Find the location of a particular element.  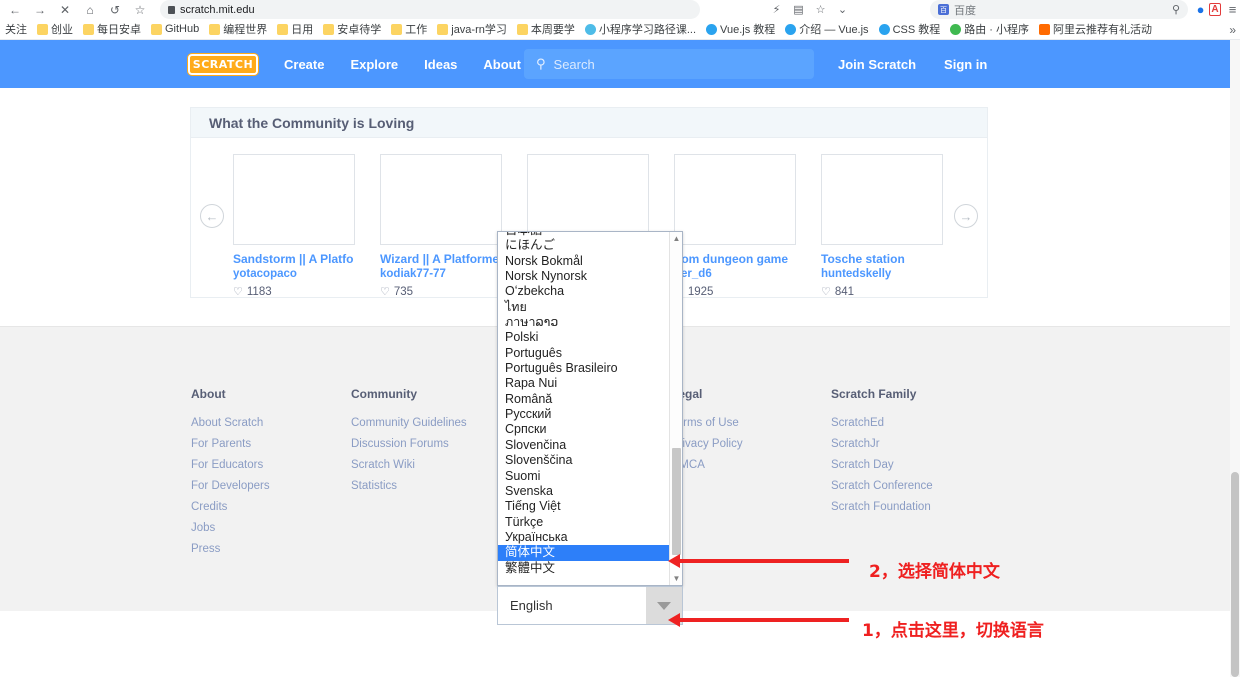

bookmark-item: CSS 教程 is located at coordinates (910, 29).